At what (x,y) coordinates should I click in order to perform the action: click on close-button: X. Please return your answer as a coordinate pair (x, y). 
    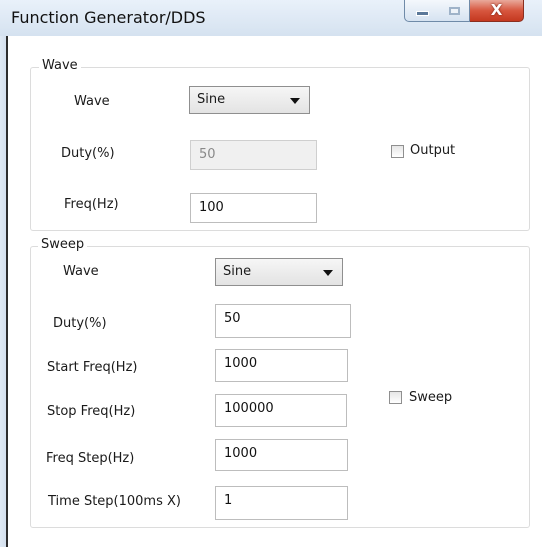
    Looking at the image, I should click on (497, 11).